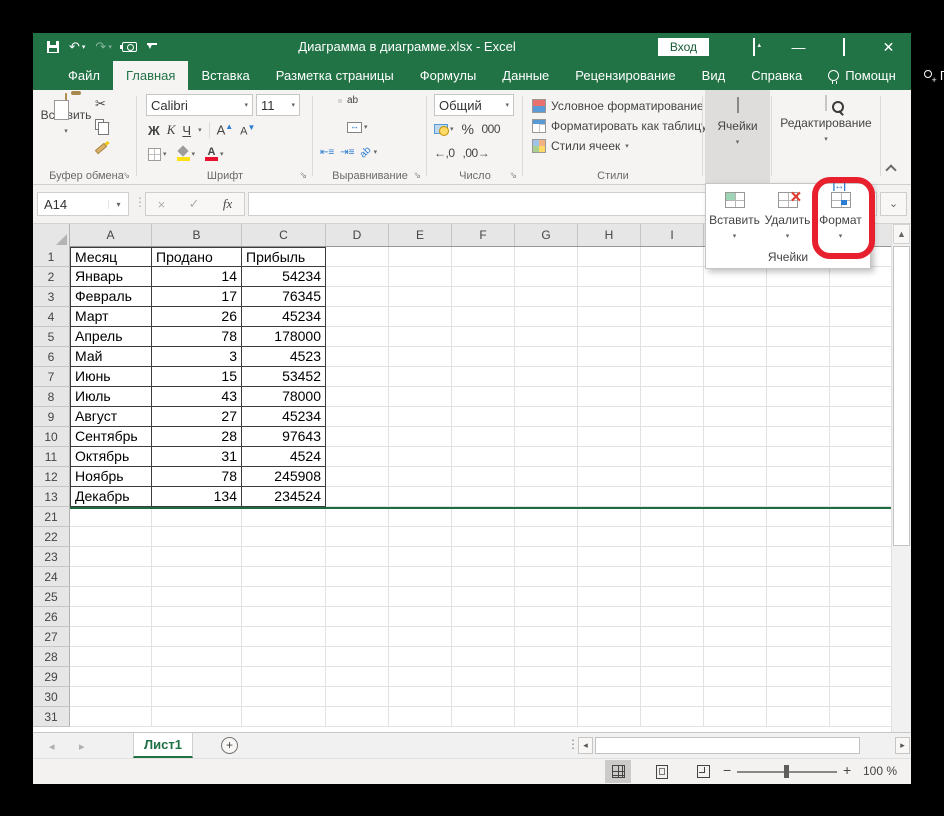 The image size is (944, 816). What do you see at coordinates (214, 154) in the screenshot?
I see `font-color-button: А ▾` at bounding box center [214, 154].